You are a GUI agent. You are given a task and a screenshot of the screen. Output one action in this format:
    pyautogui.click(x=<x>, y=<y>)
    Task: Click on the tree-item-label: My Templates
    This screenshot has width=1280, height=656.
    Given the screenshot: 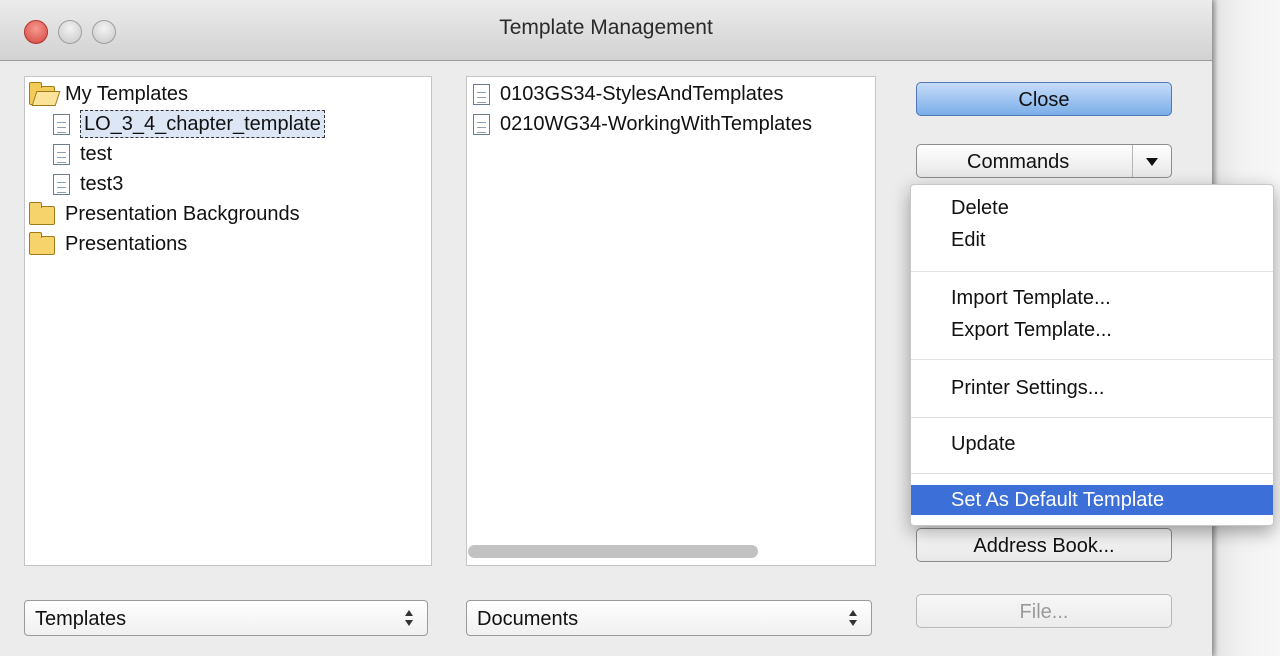 What is the action you would take?
    pyautogui.click(x=127, y=94)
    